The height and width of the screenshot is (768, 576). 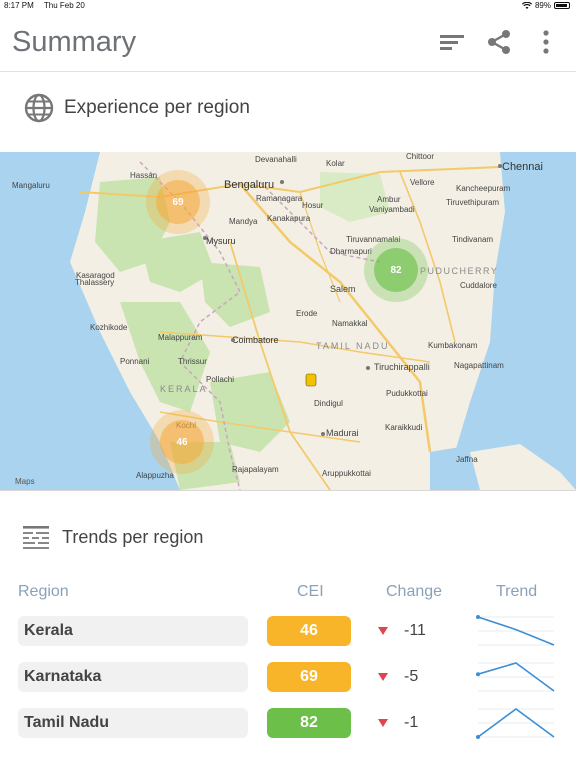 I want to click on city-label: Thalassery, so click(x=94, y=282).